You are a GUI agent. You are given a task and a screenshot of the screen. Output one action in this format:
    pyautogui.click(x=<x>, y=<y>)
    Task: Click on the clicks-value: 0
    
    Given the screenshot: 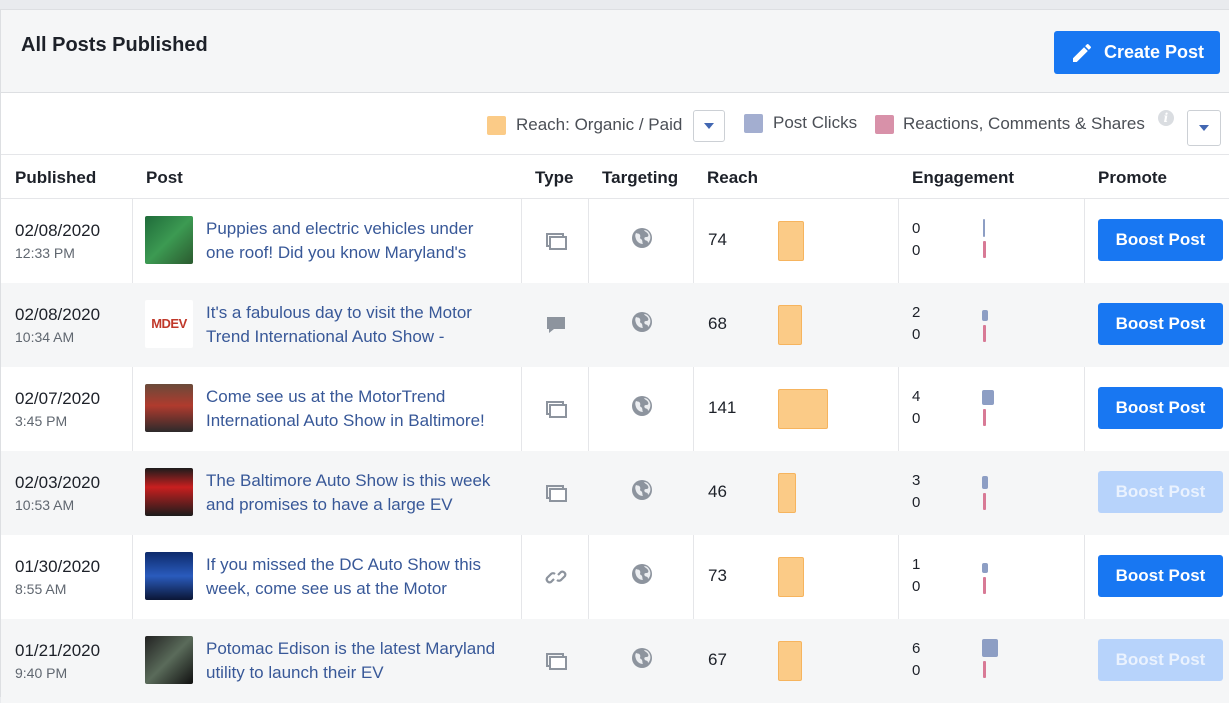 What is the action you would take?
    pyautogui.click(x=916, y=228)
    